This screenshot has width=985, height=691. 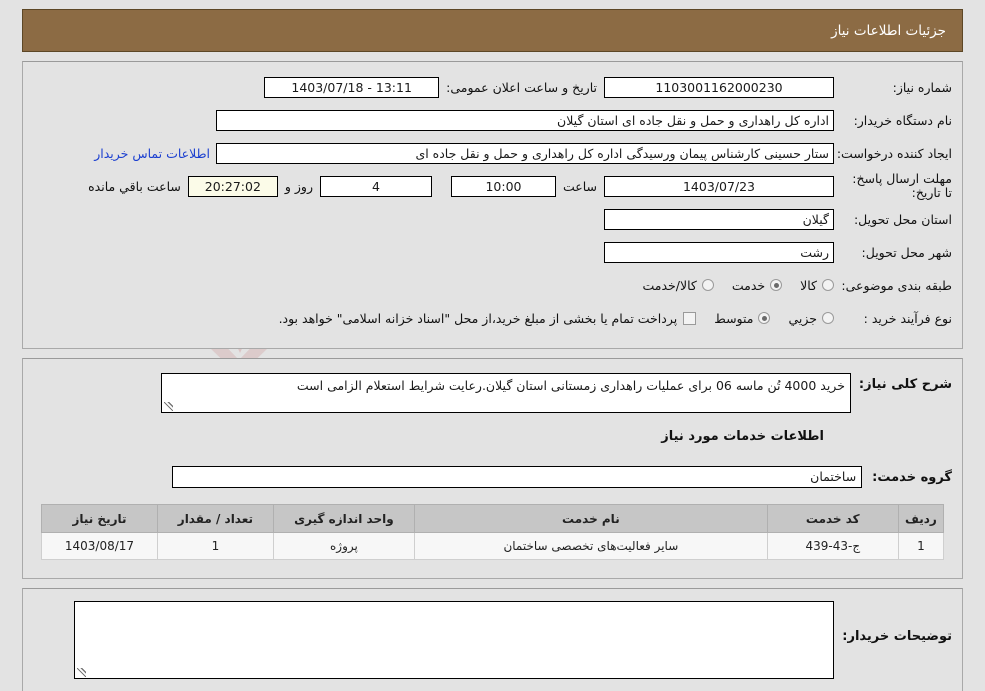 I want to click on city-field: رشت, so click(x=719, y=252).